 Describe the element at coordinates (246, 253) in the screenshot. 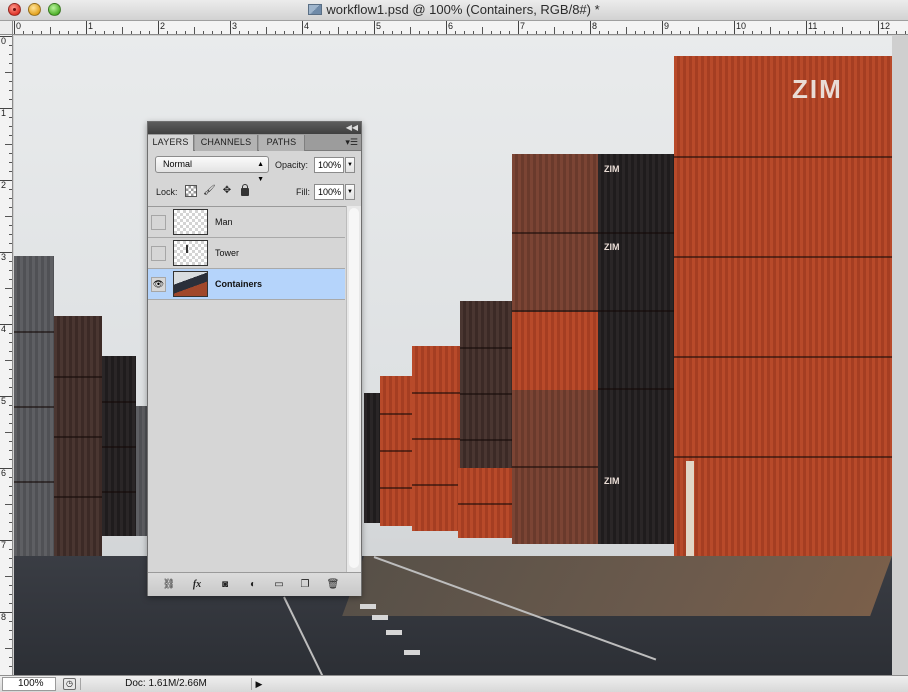

I see `layer-row-tower: Tower` at that location.